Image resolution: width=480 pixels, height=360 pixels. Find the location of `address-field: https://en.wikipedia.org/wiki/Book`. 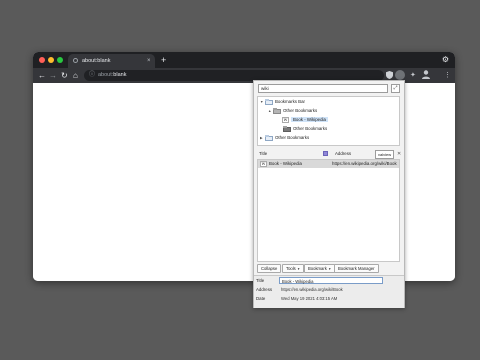

address-field: https://en.wikipedia.org/wiki/Book is located at coordinates (331, 289).